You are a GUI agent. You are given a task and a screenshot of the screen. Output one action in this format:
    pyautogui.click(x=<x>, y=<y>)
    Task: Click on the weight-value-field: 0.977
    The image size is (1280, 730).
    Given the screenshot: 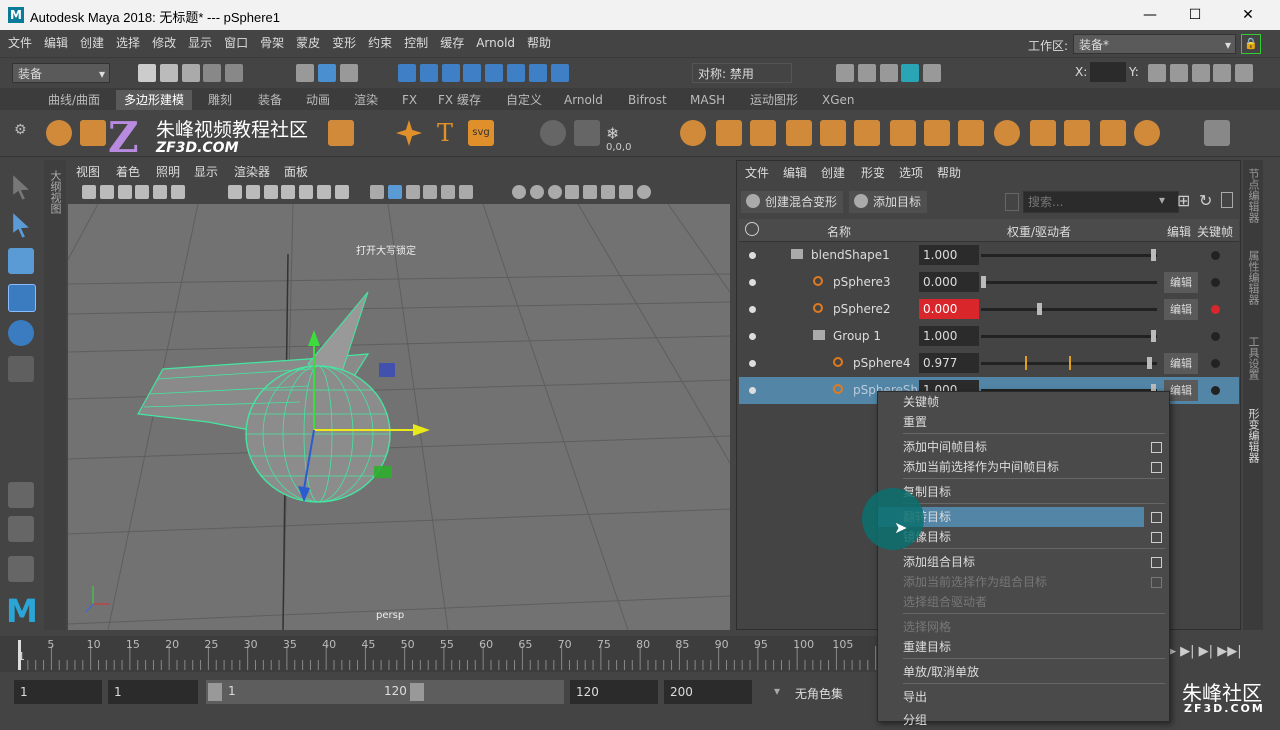 What is the action you would take?
    pyautogui.click(x=949, y=363)
    